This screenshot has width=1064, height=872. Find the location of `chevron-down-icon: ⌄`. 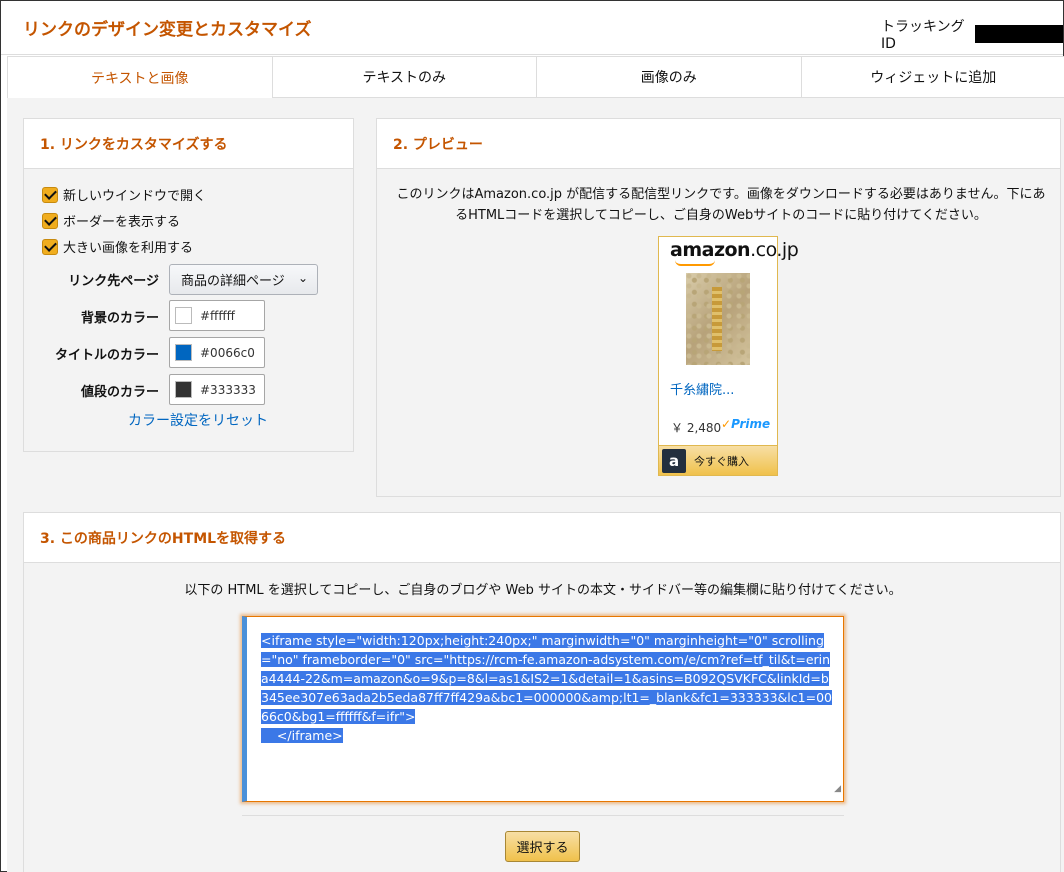

chevron-down-icon: ⌄ is located at coordinates (302, 278).